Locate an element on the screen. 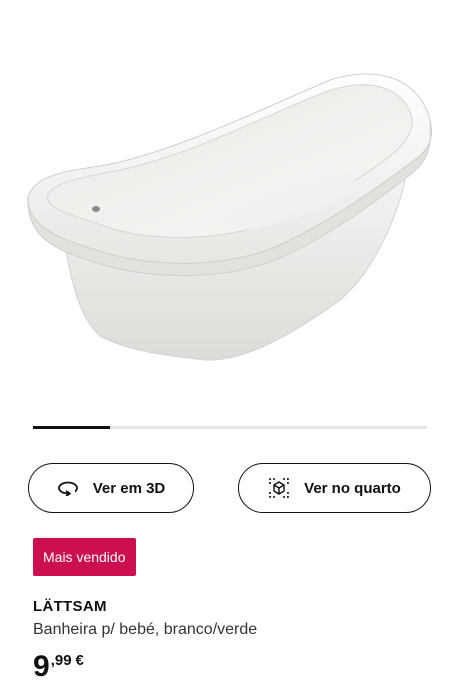  product-name: LÄTTSAM is located at coordinates (70, 606).